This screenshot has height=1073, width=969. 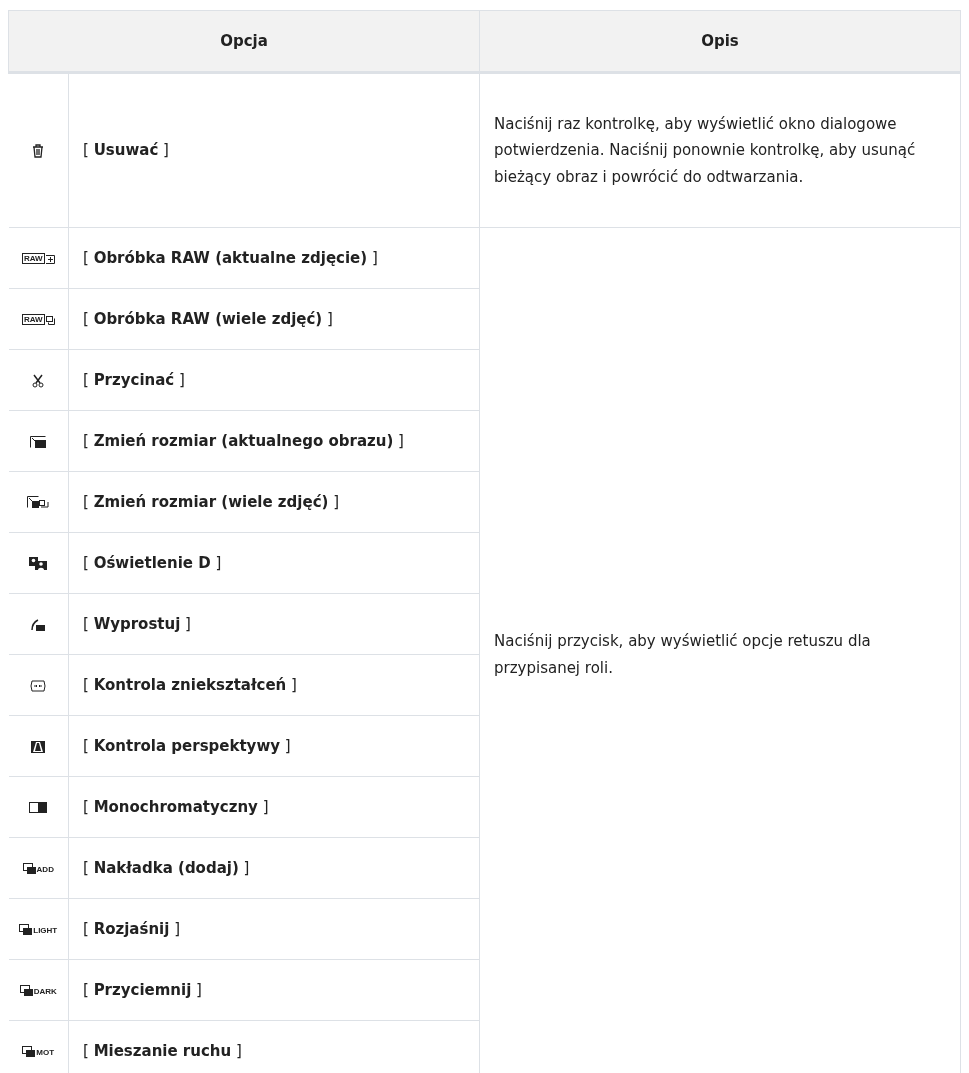 What do you see at coordinates (134, 379) in the screenshot?
I see `option-label: [ Przycinać ]` at bounding box center [134, 379].